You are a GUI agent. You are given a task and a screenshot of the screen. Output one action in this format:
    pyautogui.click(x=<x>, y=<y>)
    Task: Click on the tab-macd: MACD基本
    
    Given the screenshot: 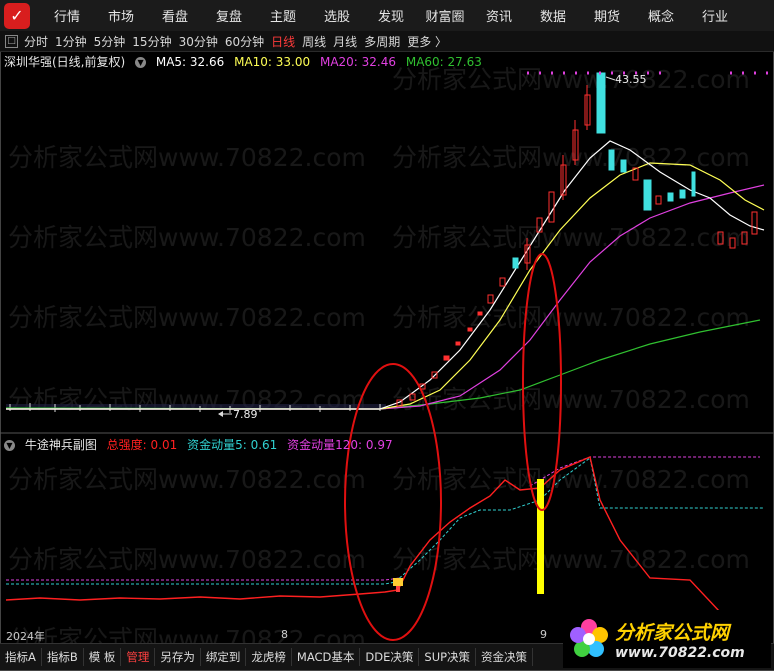 What is the action you would take?
    pyautogui.click(x=326, y=657)
    